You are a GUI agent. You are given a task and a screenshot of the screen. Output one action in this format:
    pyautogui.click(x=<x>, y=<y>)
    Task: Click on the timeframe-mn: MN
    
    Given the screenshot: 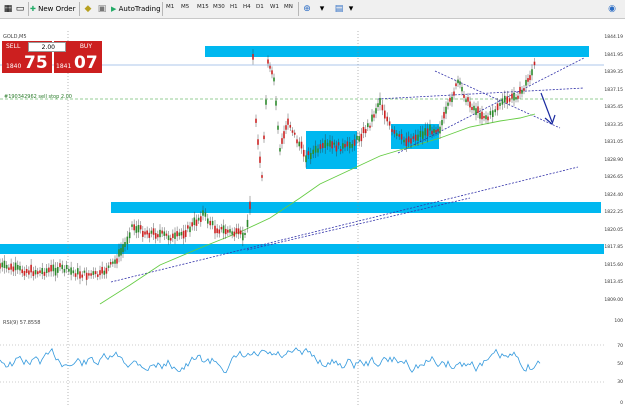 What is the action you would take?
    pyautogui.click(x=288, y=7)
    